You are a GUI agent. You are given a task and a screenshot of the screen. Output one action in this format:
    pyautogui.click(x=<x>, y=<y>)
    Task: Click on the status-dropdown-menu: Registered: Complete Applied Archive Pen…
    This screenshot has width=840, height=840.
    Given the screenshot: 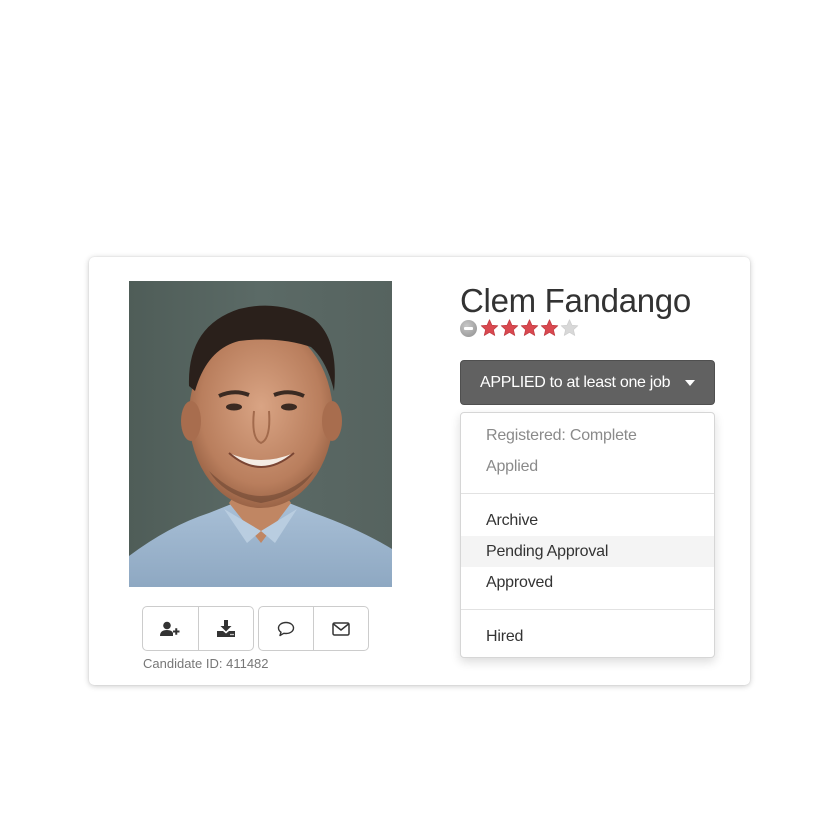 What is the action you would take?
    pyautogui.click(x=587, y=535)
    